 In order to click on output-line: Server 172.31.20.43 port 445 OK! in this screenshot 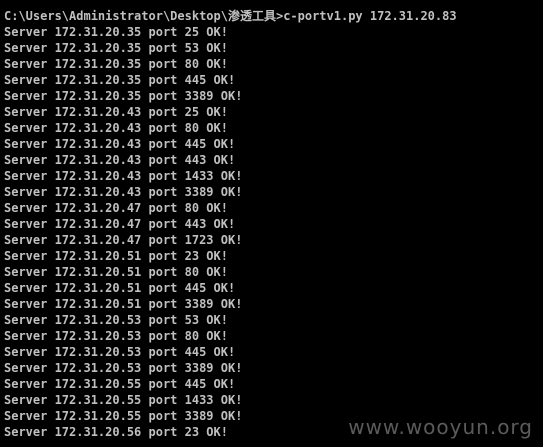, I will do `click(120, 144)`.